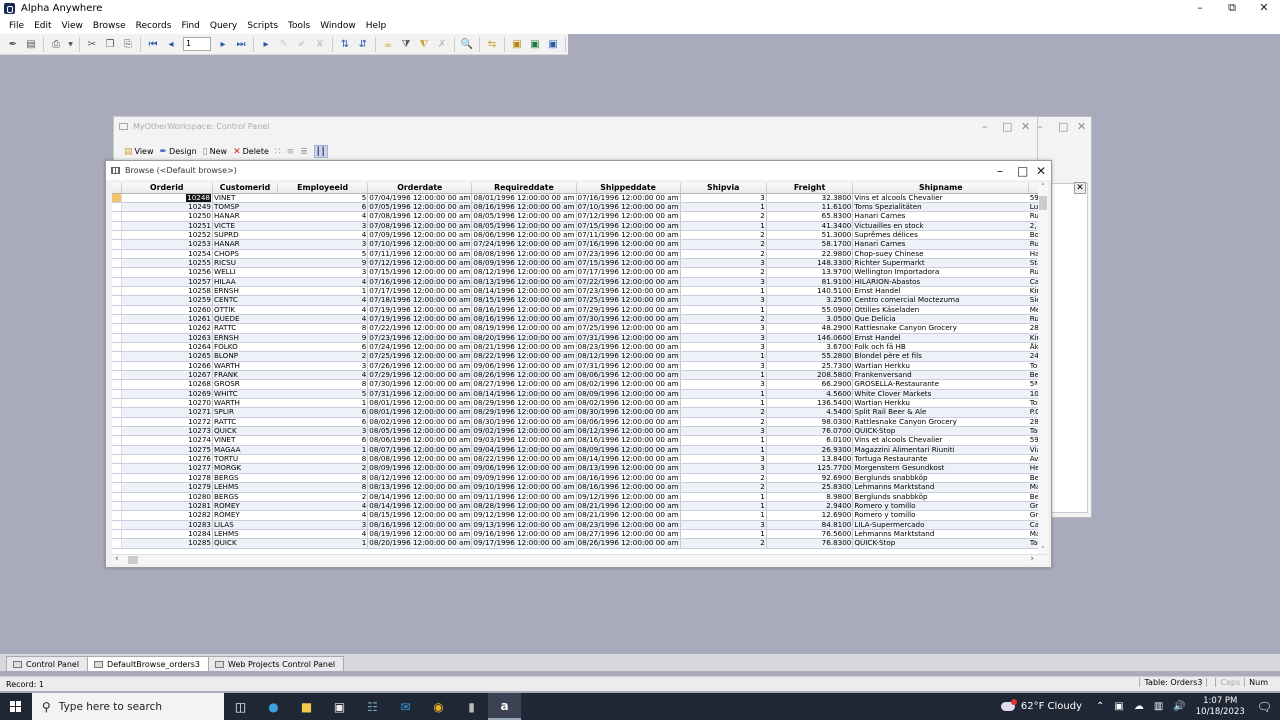 Image resolution: width=1280 pixels, height=720 pixels. What do you see at coordinates (323, 216) in the screenshot?
I see `cell-employeeid: 4` at bounding box center [323, 216].